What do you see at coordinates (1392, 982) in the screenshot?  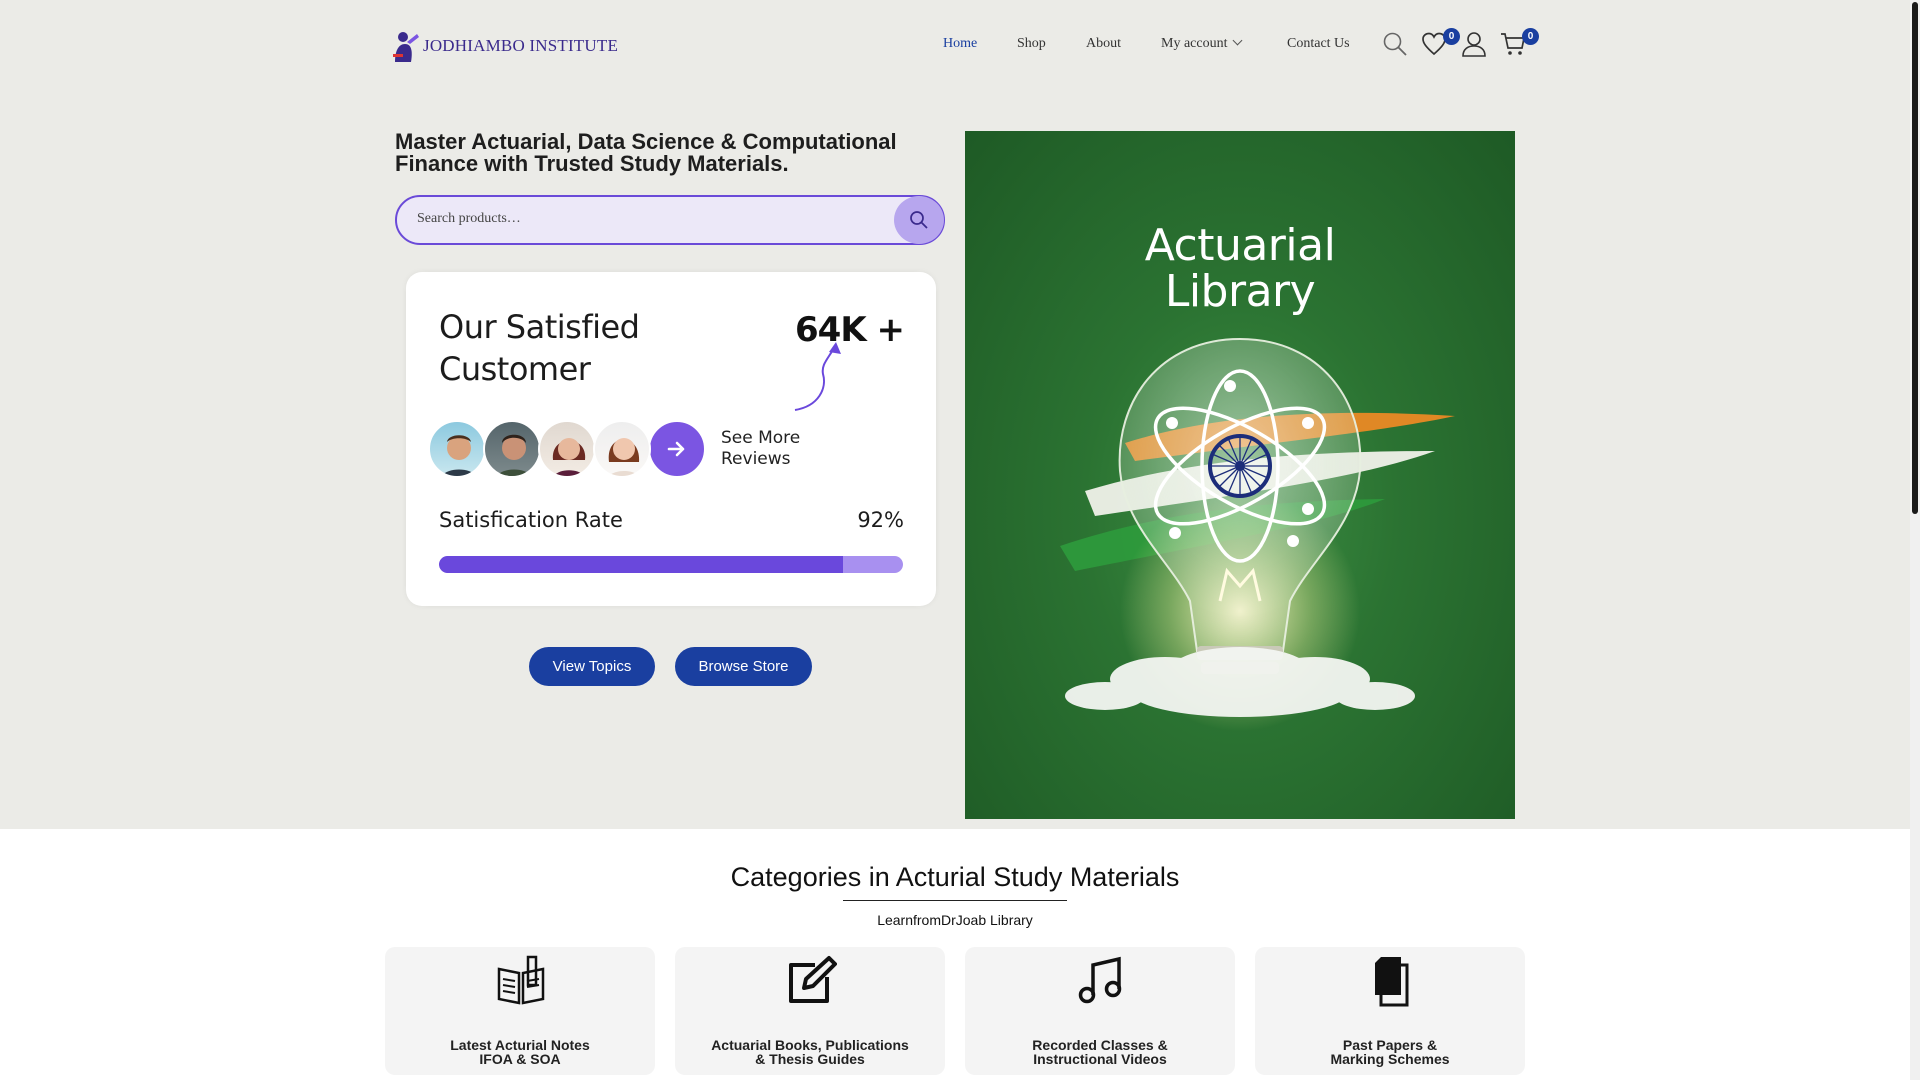 I see `documents-icon` at bounding box center [1392, 982].